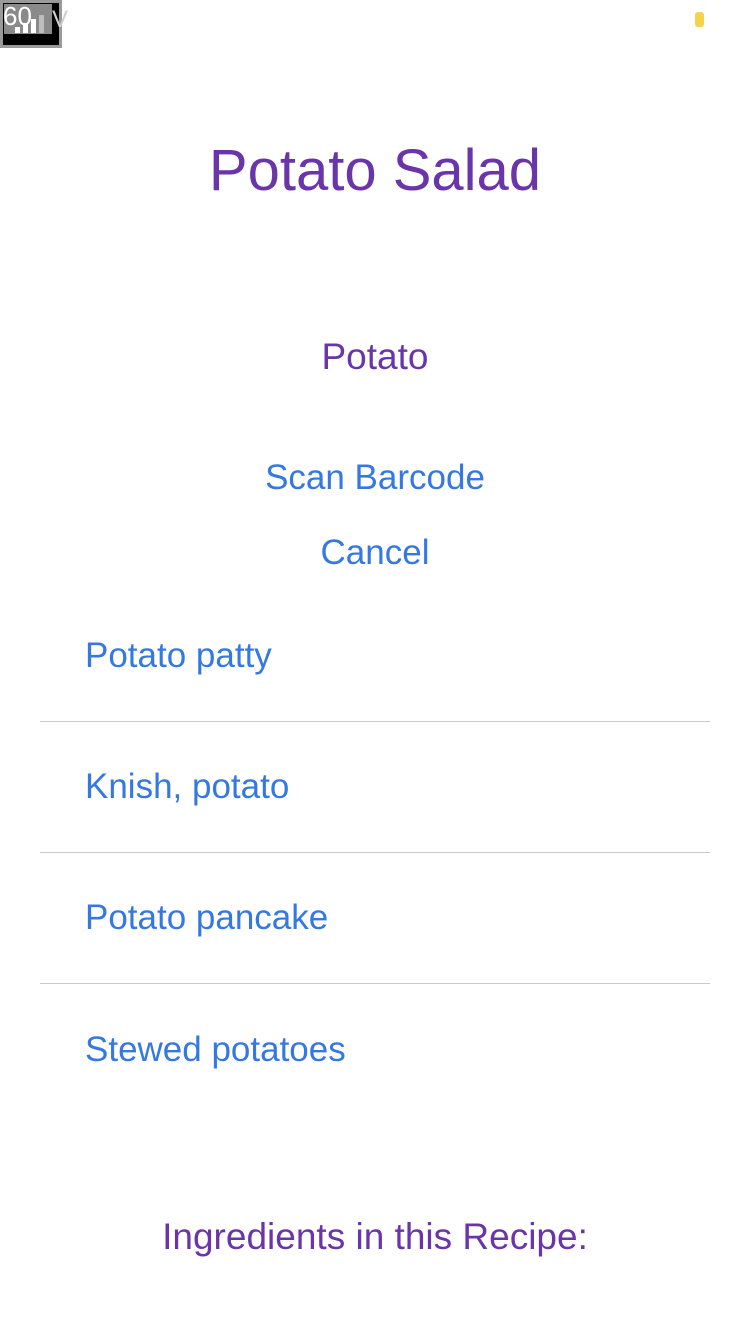 The height and width of the screenshot is (1334, 750). What do you see at coordinates (17, 16) in the screenshot?
I see `debug-fps-text: 60` at bounding box center [17, 16].